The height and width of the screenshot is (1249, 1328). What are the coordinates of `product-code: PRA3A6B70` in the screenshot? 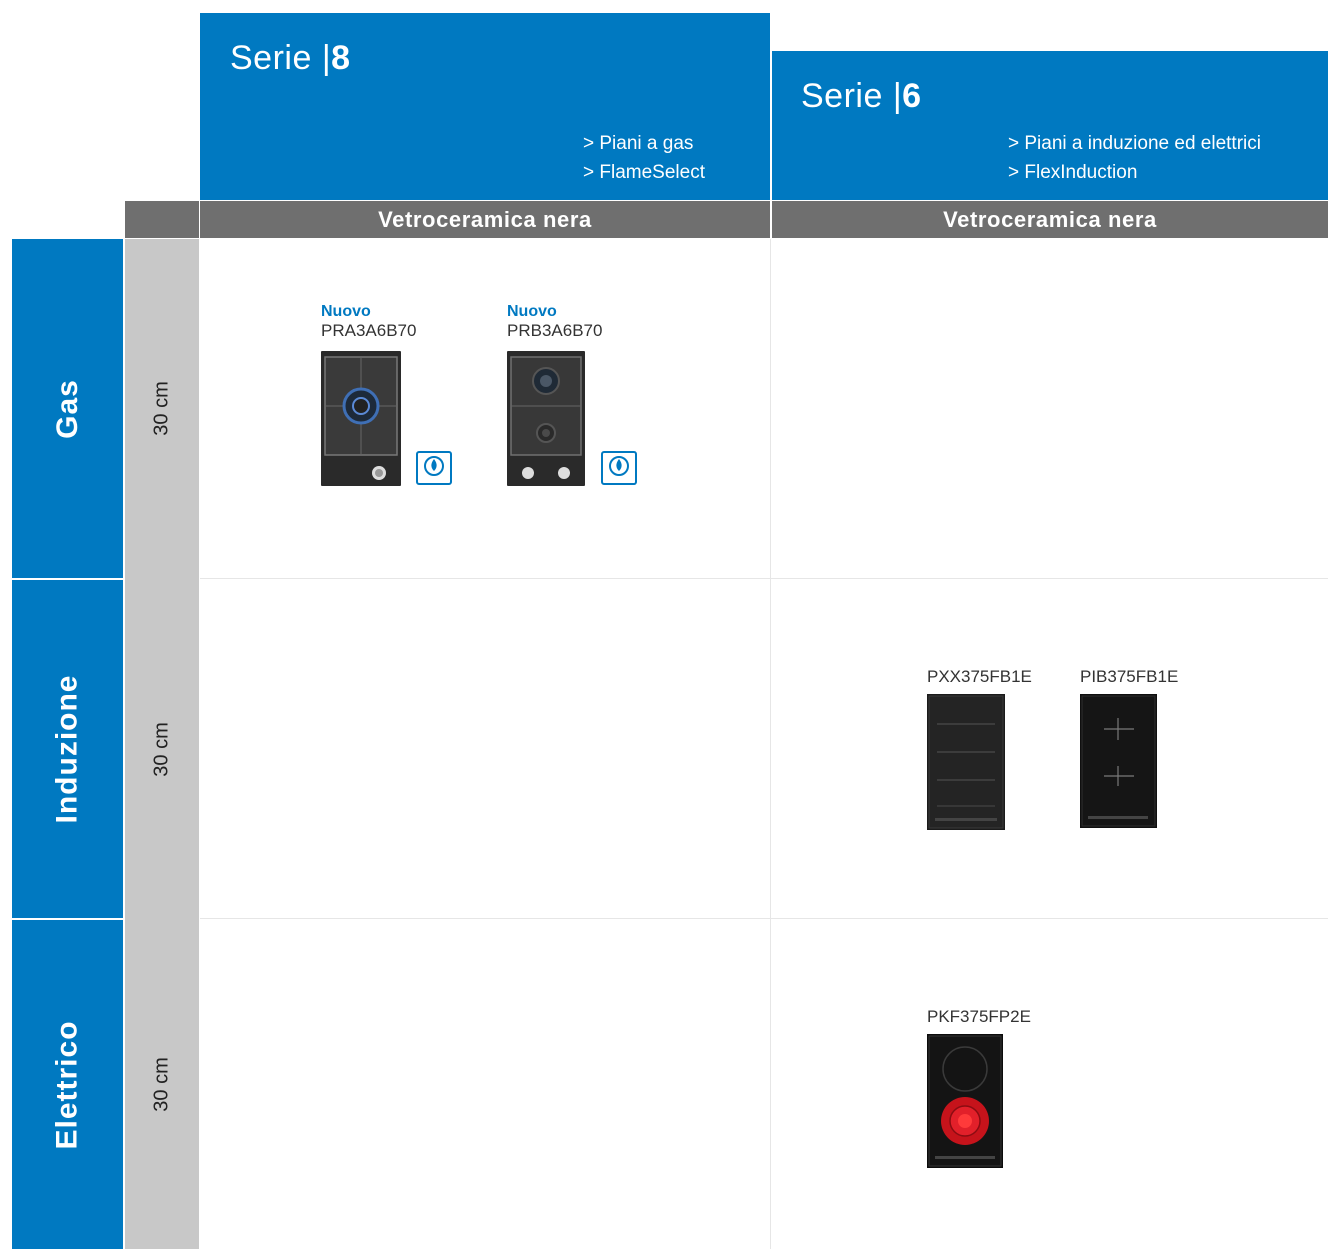 It's located at (369, 330).